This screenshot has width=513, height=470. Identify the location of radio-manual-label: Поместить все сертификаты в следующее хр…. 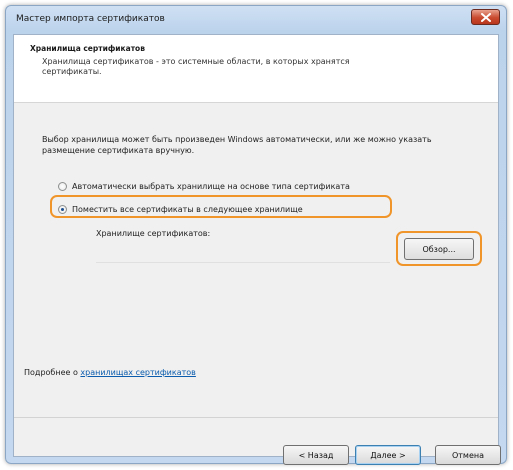
(187, 209).